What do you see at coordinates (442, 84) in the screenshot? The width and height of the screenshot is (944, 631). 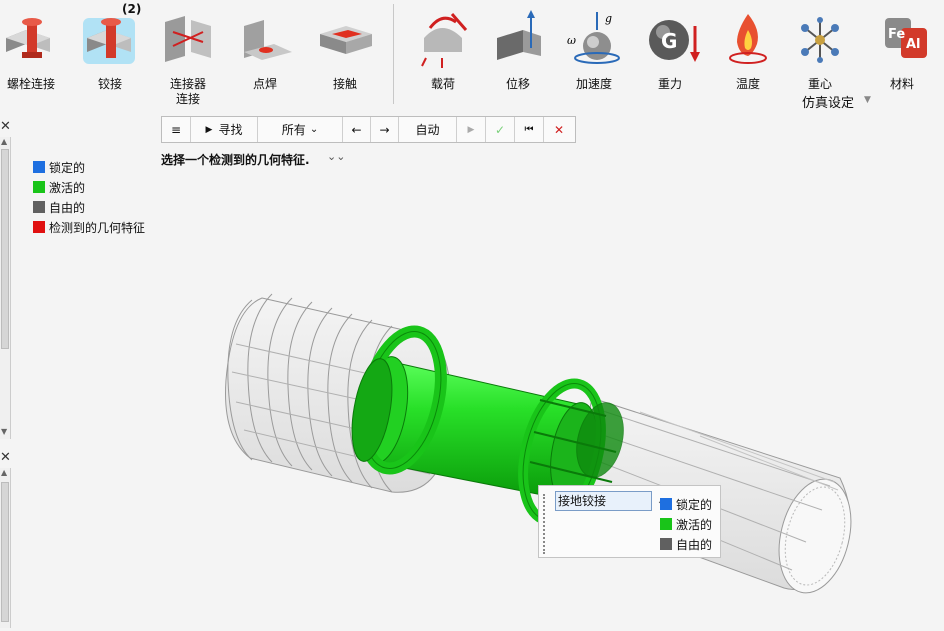 I see `ribbon-label: 载荷` at bounding box center [442, 84].